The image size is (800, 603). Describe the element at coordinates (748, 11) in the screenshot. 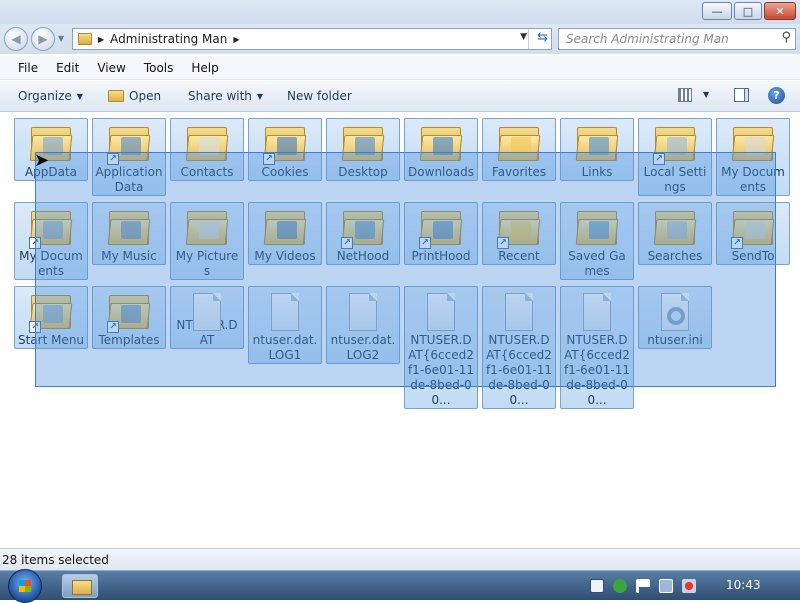

I see `maximize-button: □` at that location.